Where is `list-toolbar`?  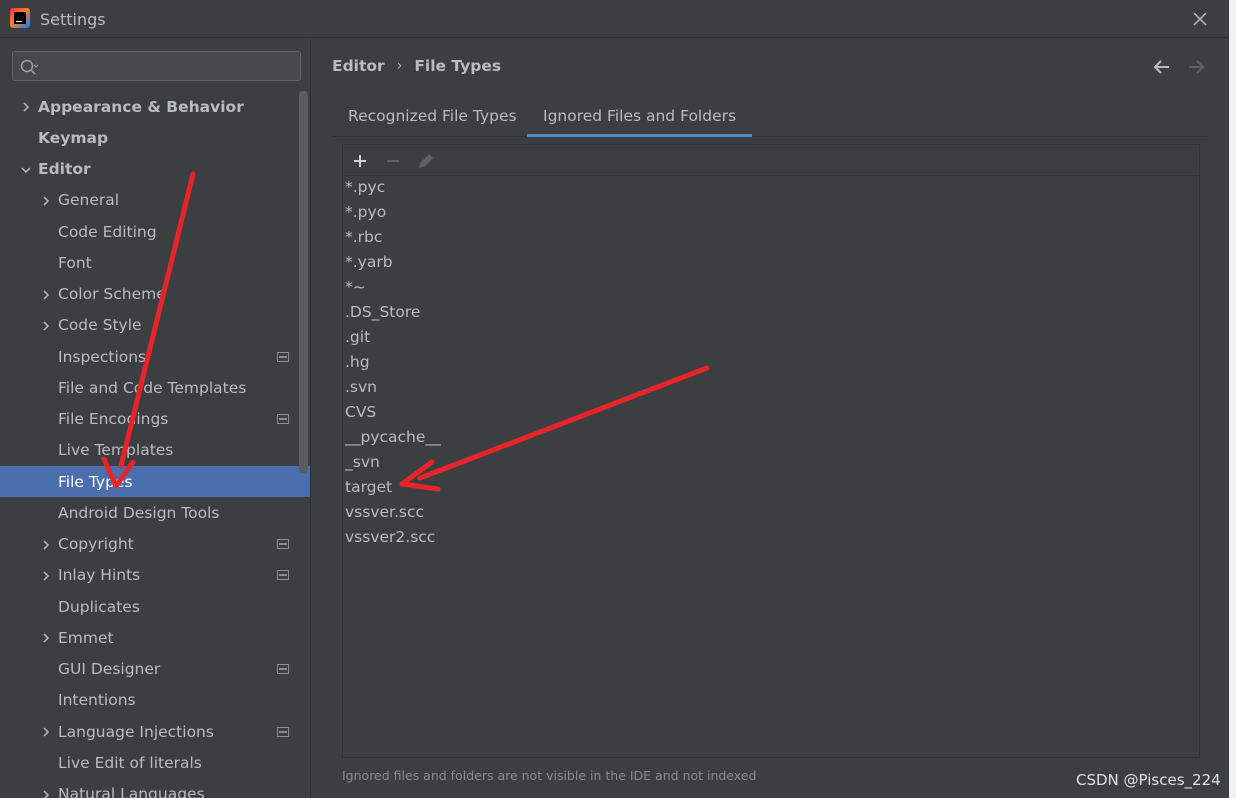
list-toolbar is located at coordinates (771, 160).